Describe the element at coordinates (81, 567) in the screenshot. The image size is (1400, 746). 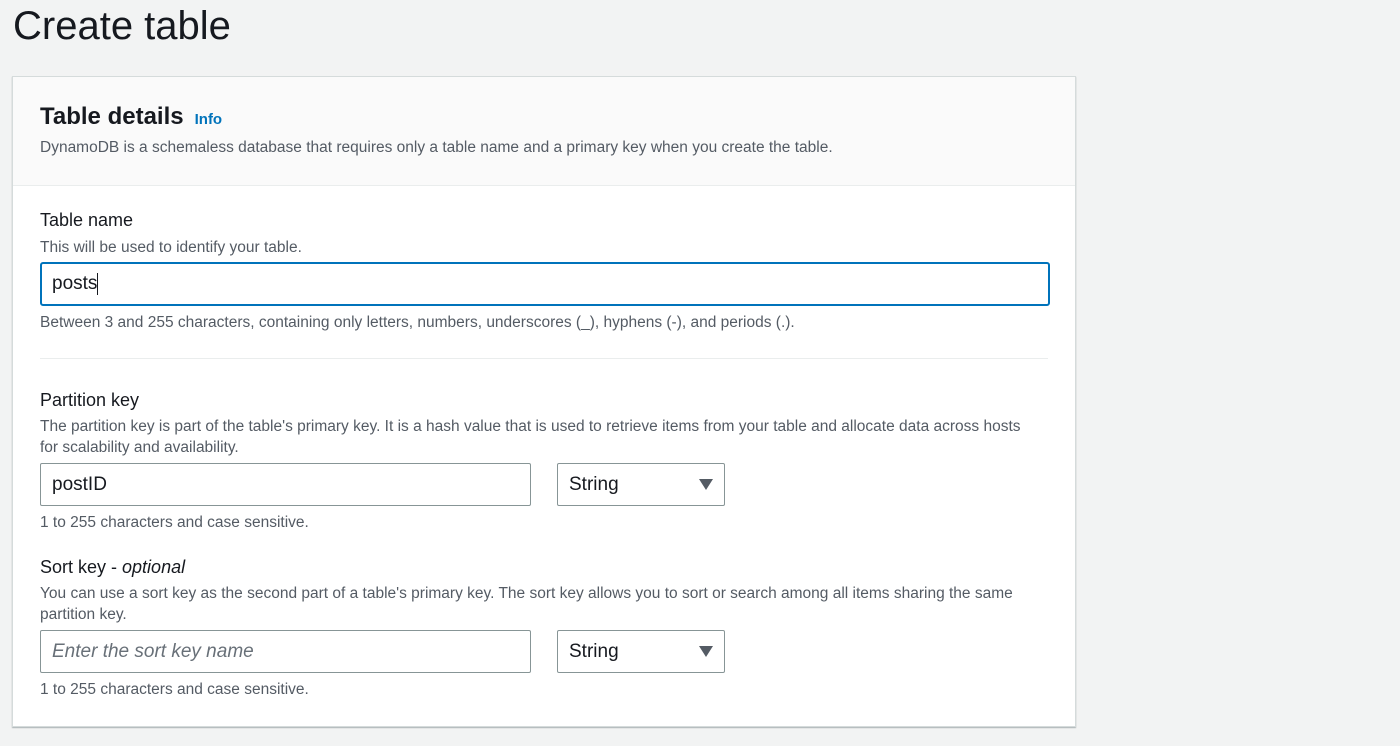
I see `sort-key-label-text: Sort key -` at that location.